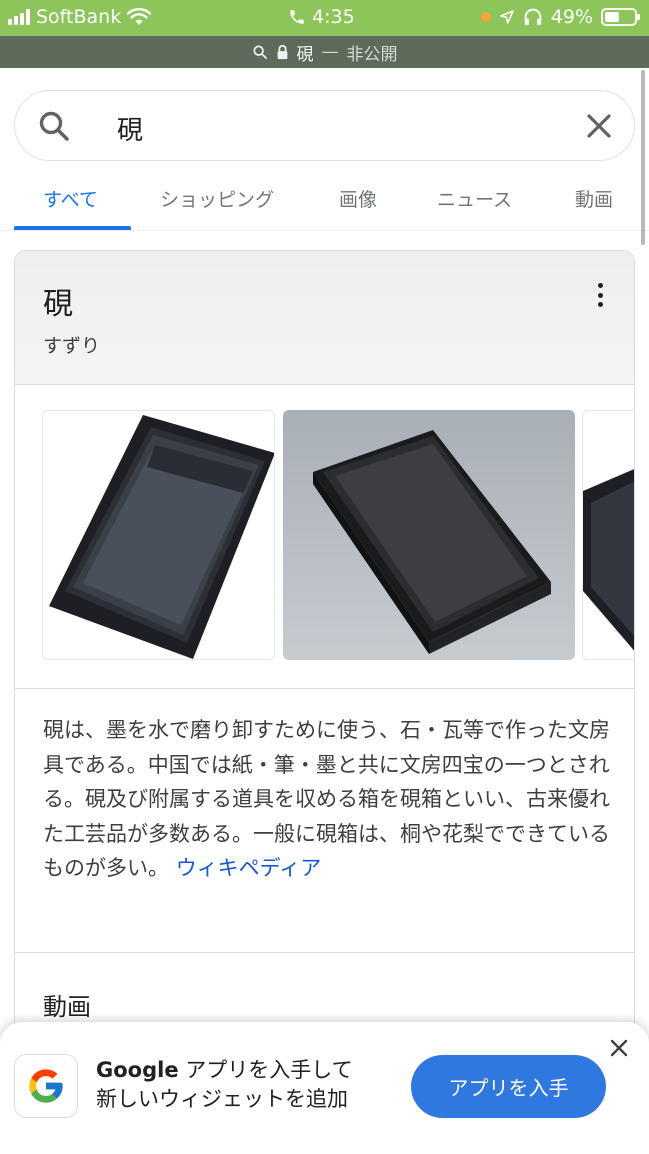  Describe the element at coordinates (305, 54) in the screenshot. I see `url-bar-title: 硯` at that location.